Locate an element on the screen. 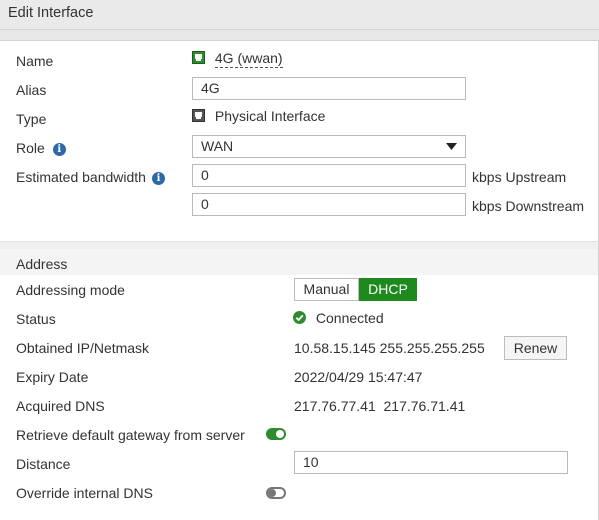 Image resolution: width=599 pixels, height=520 pixels. mode-manual-button: Manual is located at coordinates (326, 289).